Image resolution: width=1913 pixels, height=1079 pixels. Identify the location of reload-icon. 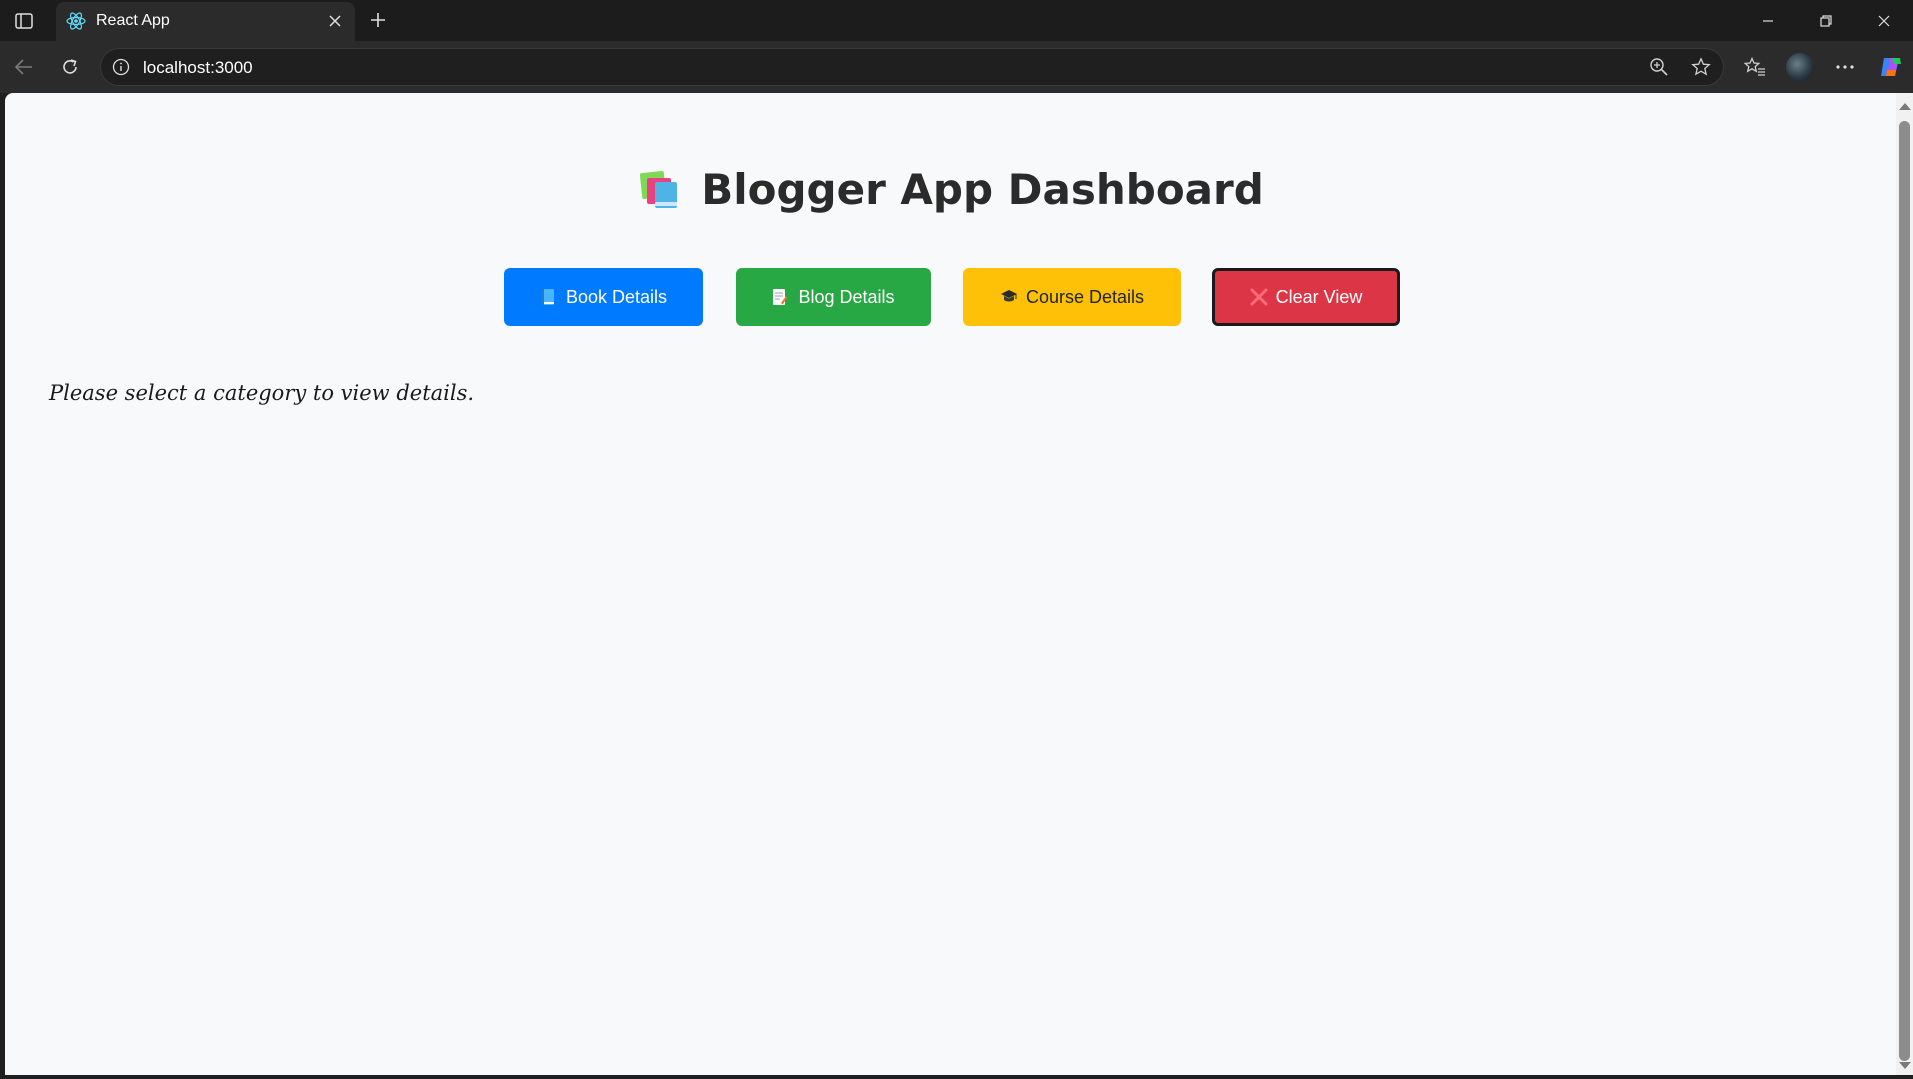
(70, 67).